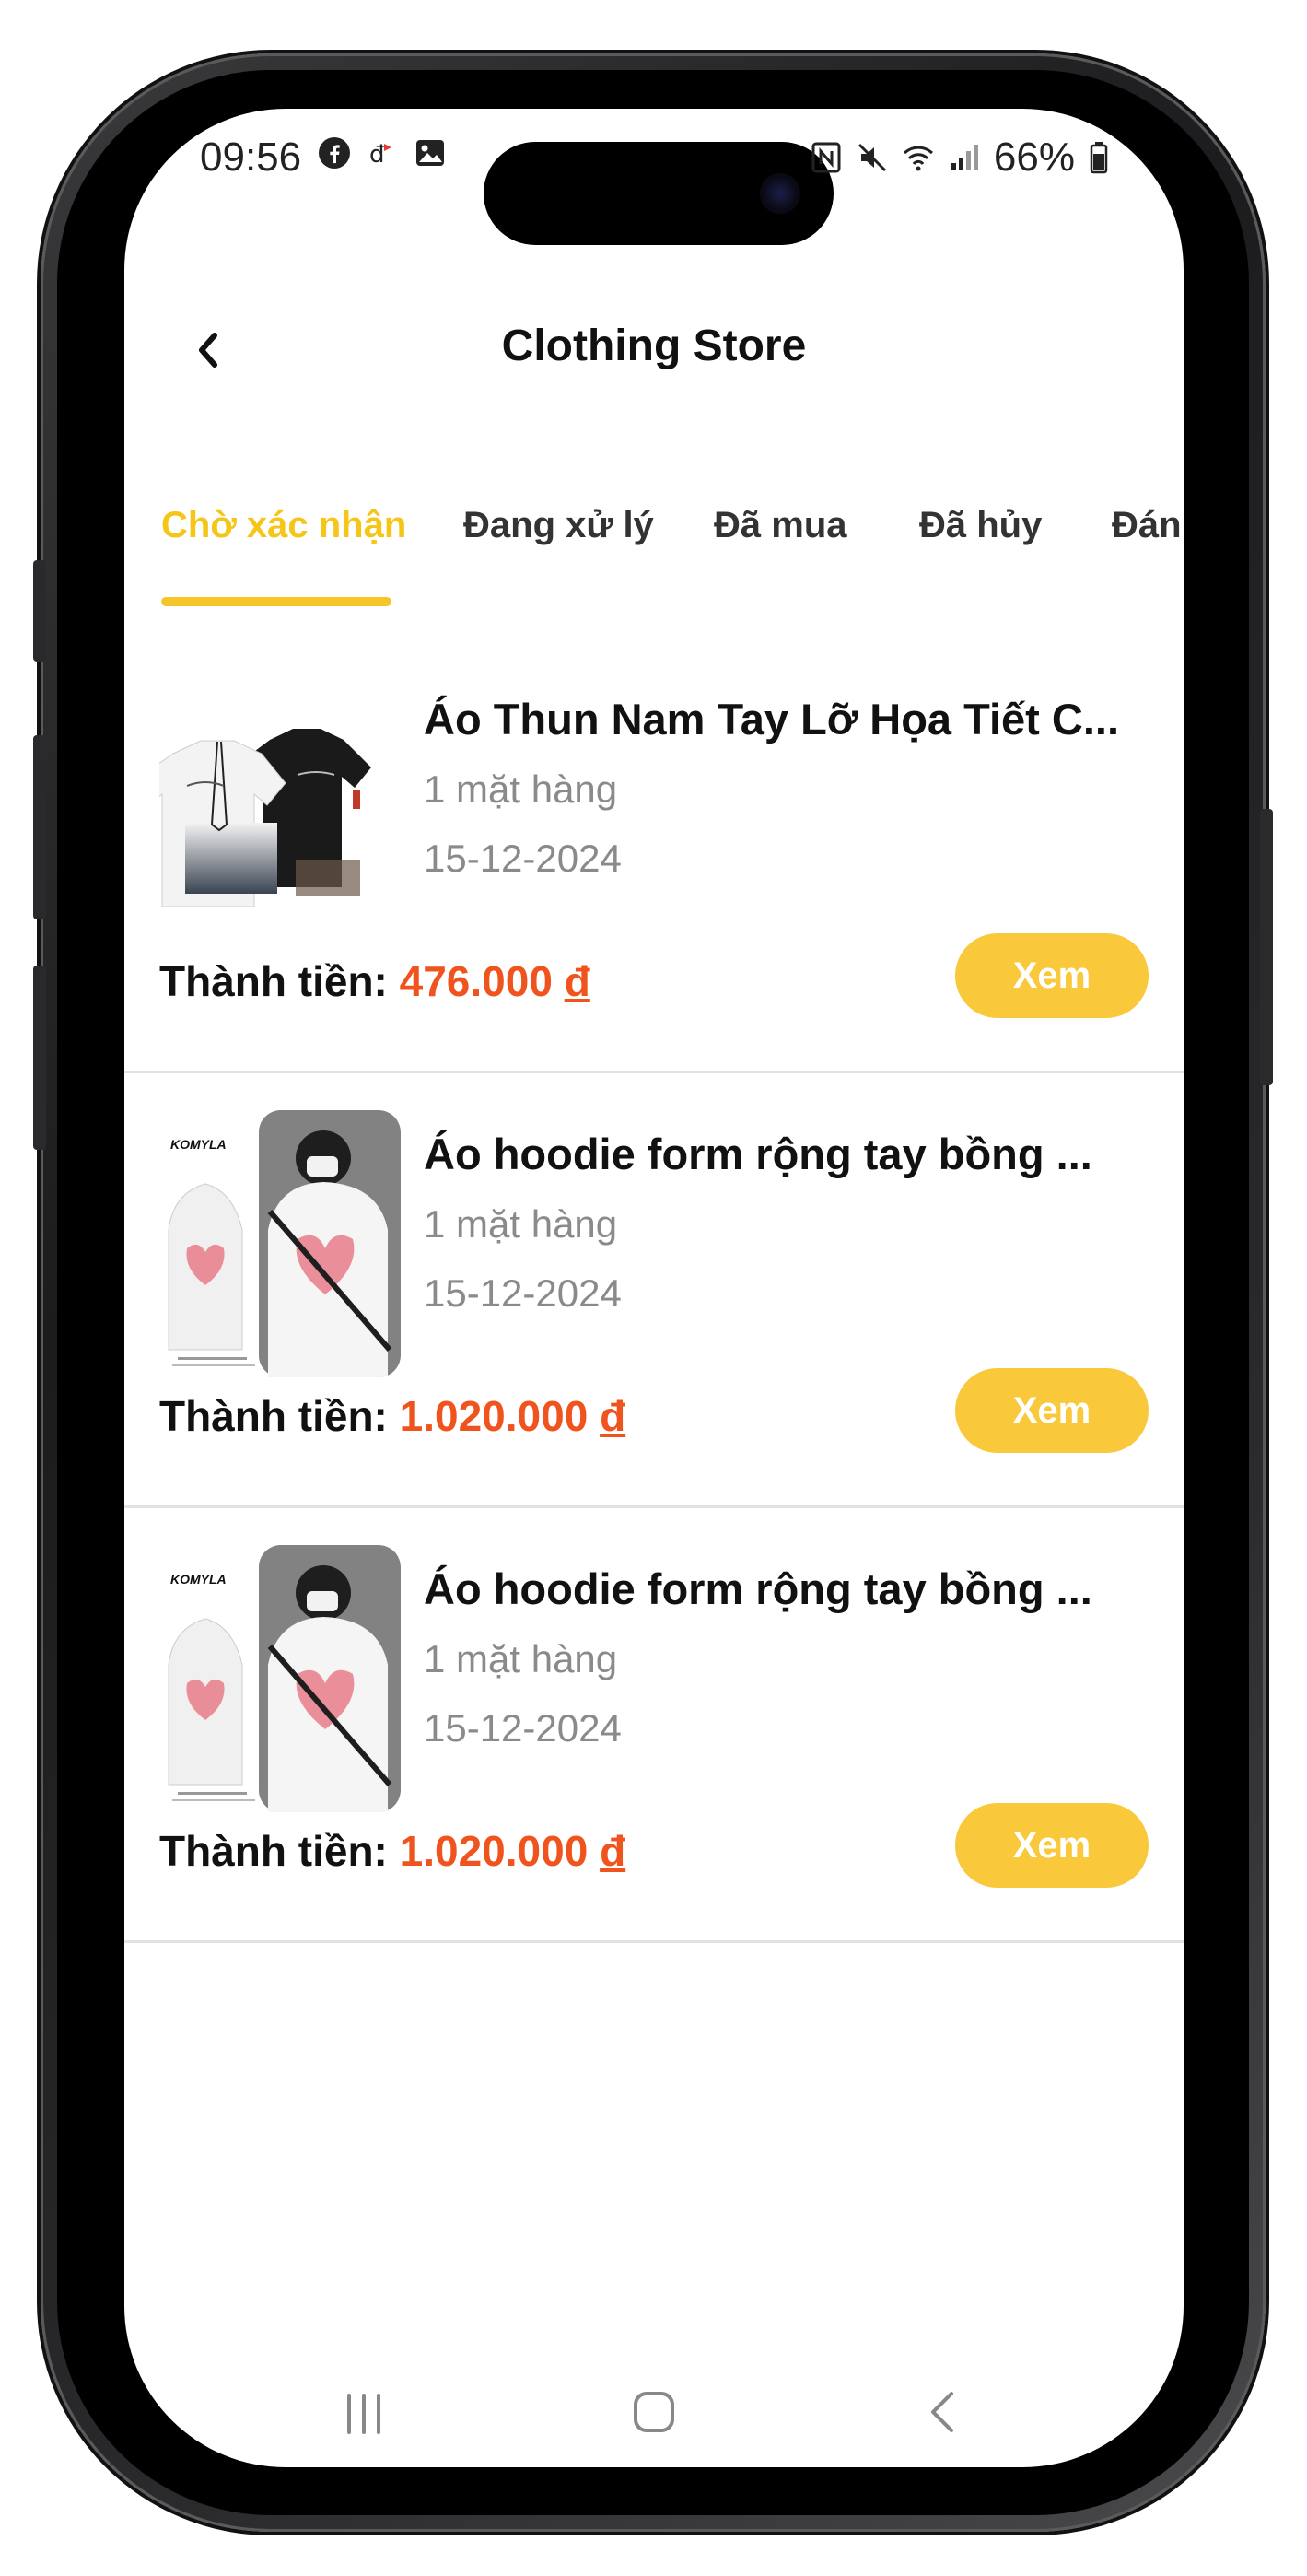  I want to click on tab-review: Đánh, so click(1148, 525).